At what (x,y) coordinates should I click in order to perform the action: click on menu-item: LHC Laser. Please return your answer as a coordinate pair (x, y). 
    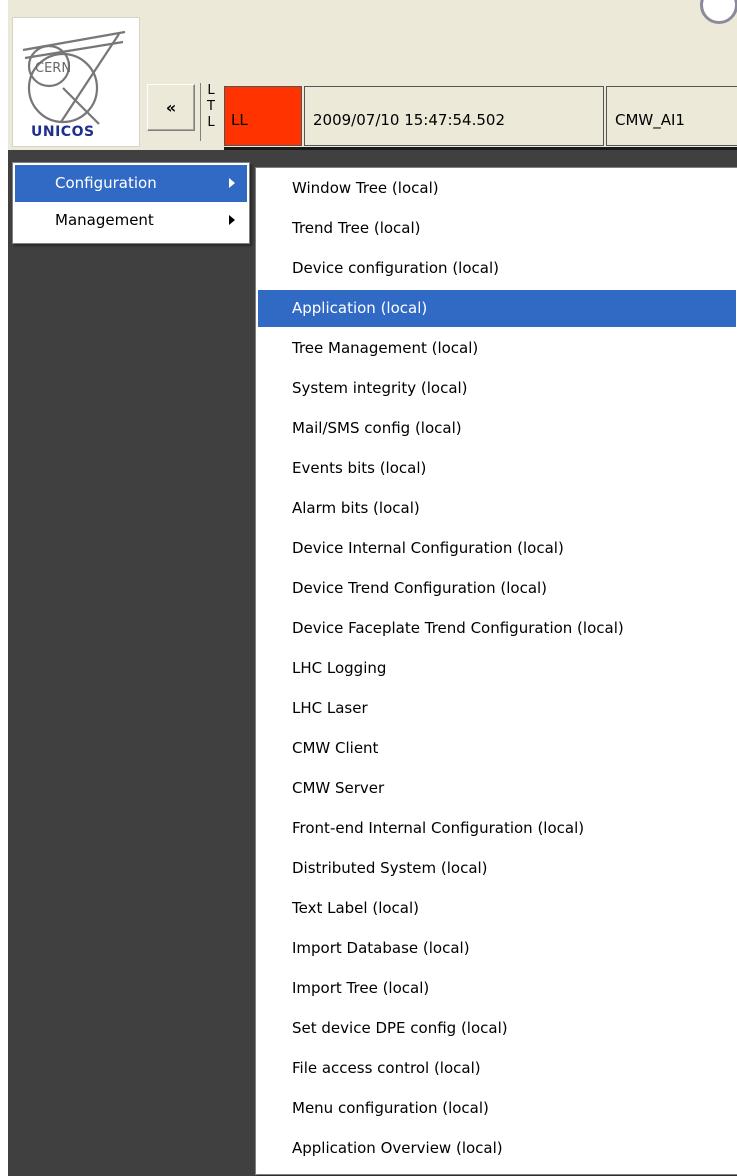
    Looking at the image, I should click on (497, 708).